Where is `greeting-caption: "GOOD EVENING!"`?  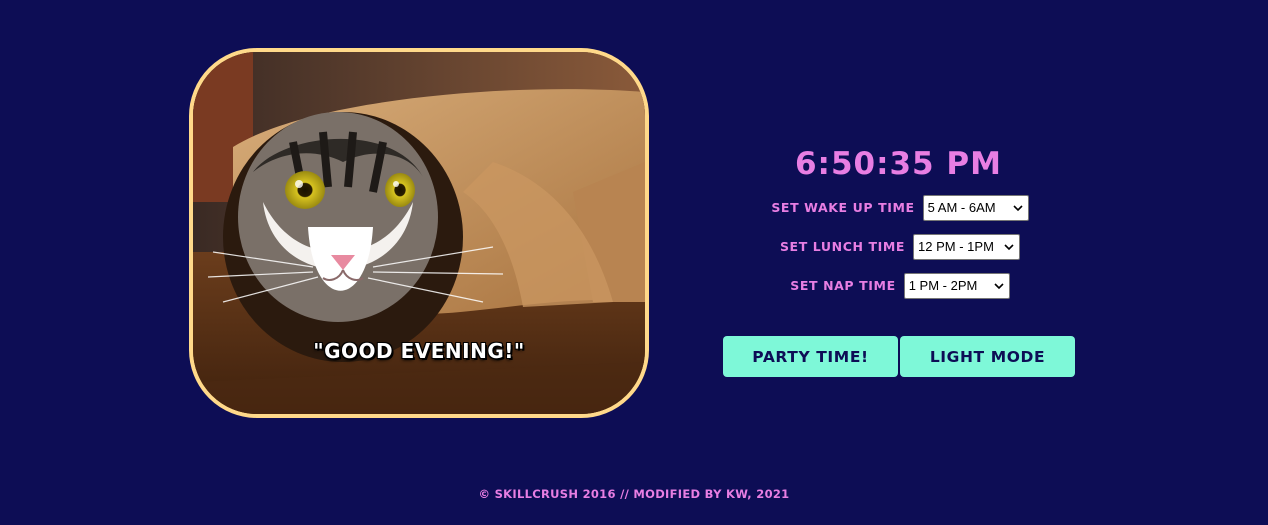 greeting-caption: "GOOD EVENING!" is located at coordinates (419, 351).